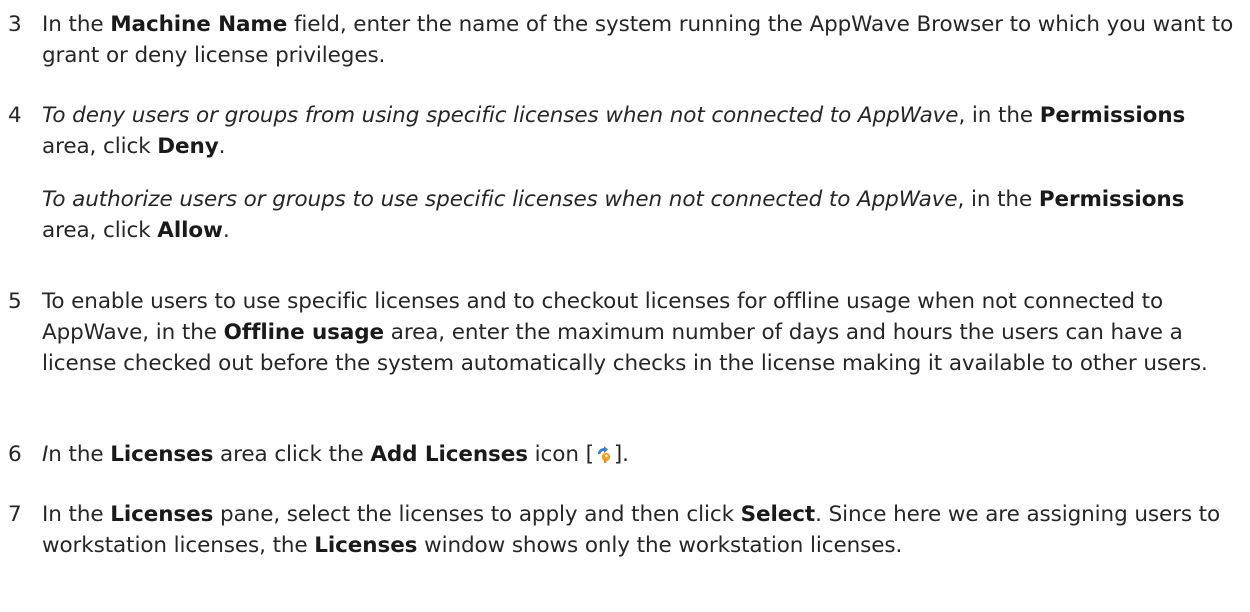  Describe the element at coordinates (15, 115) in the screenshot. I see `step-number: 4` at that location.